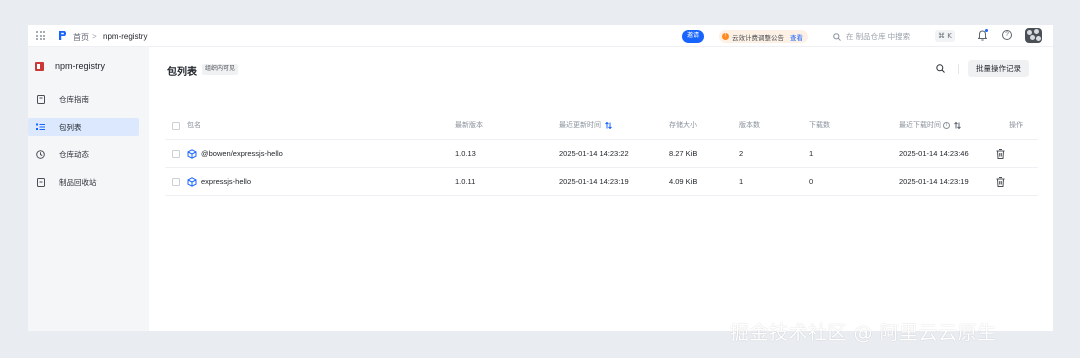  Describe the element at coordinates (39, 66) in the screenshot. I see `npm-logo-icon` at that location.